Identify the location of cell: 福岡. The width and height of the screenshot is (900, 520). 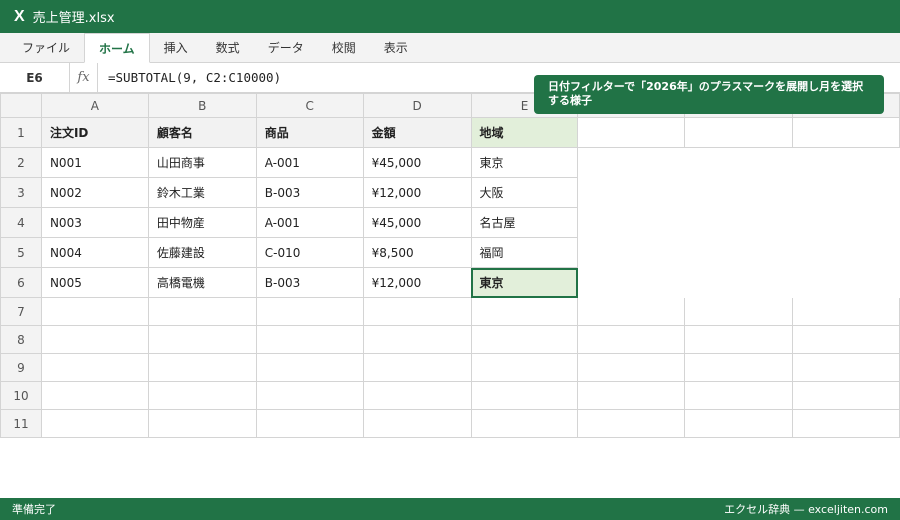
(524, 252).